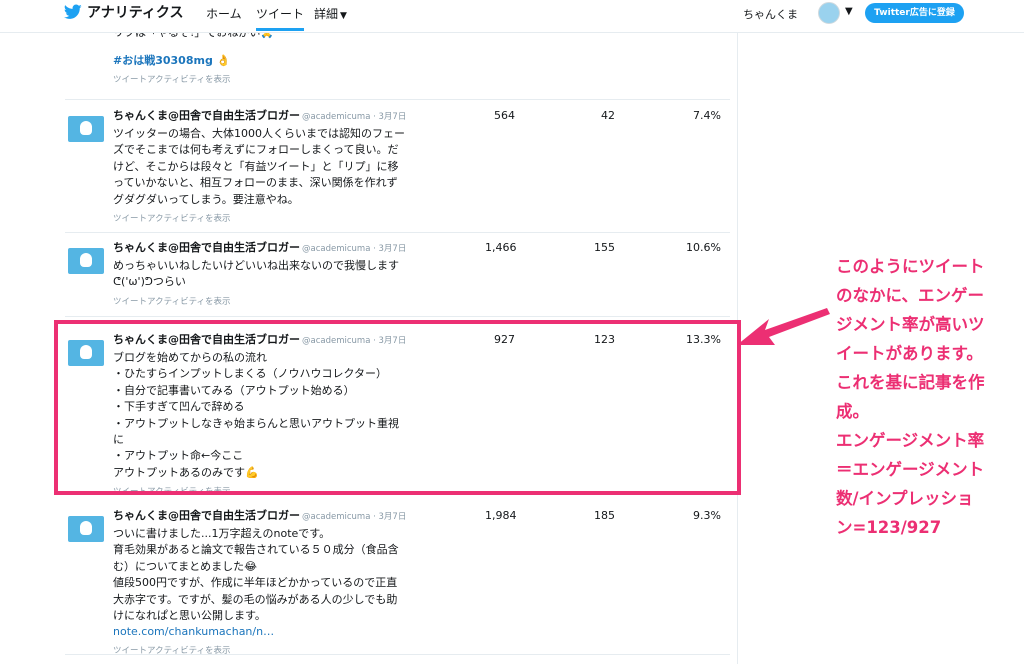 Image resolution: width=1024 pixels, height=664 pixels. Describe the element at coordinates (703, 247) in the screenshot. I see `engagement-rate-value: 10.6%` at that location.